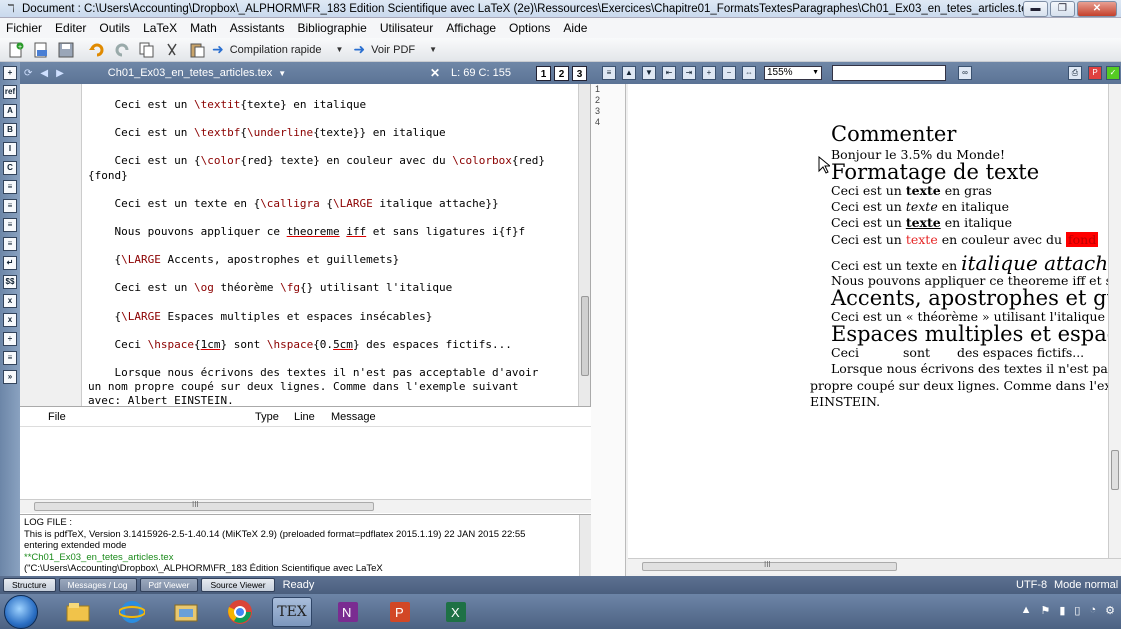 The width and height of the screenshot is (1121, 629). I want to click on close-button: ✕, so click(1097, 9).